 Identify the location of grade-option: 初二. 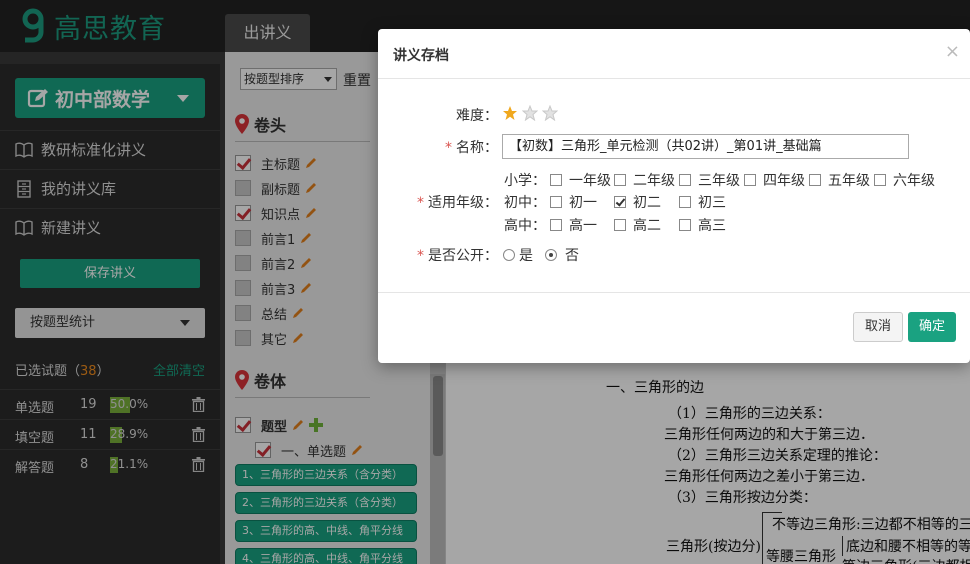
(637, 202).